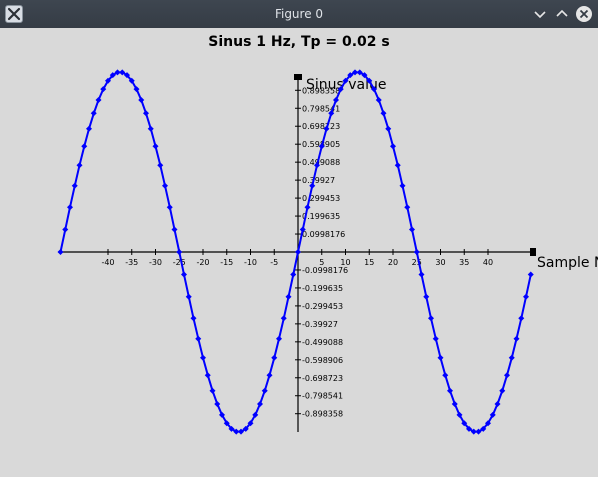 This screenshot has height=477, width=598. What do you see at coordinates (179, 262) in the screenshot?
I see `x-tick-label: -25` at bounding box center [179, 262].